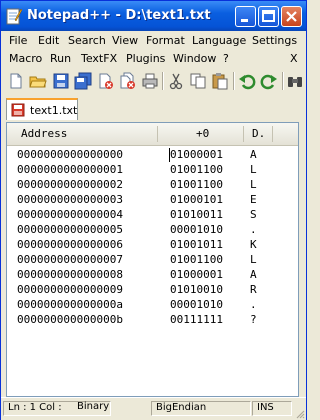 The image size is (320, 420). Describe the element at coordinates (152, 155) in the screenshot. I see `hex-row: 0000000000000000 01000001 A` at that location.